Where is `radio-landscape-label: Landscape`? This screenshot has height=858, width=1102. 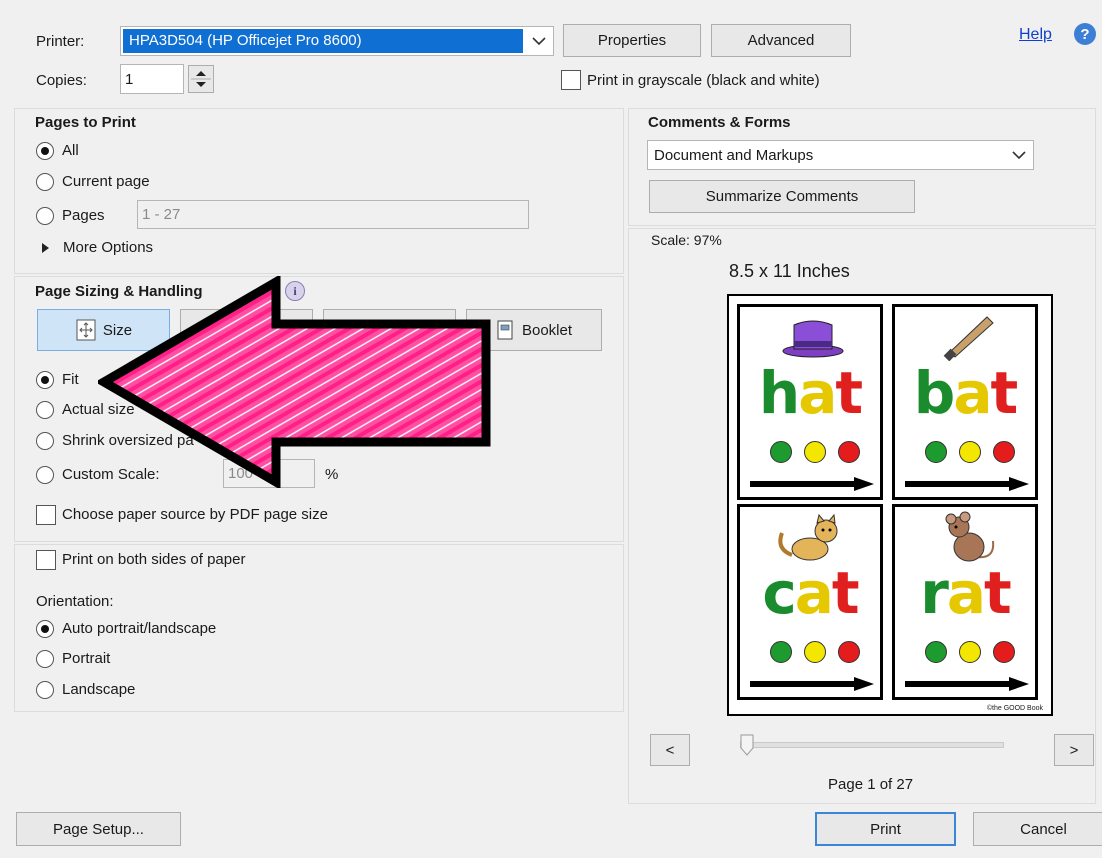
radio-landscape-label: Landscape is located at coordinates (99, 689).